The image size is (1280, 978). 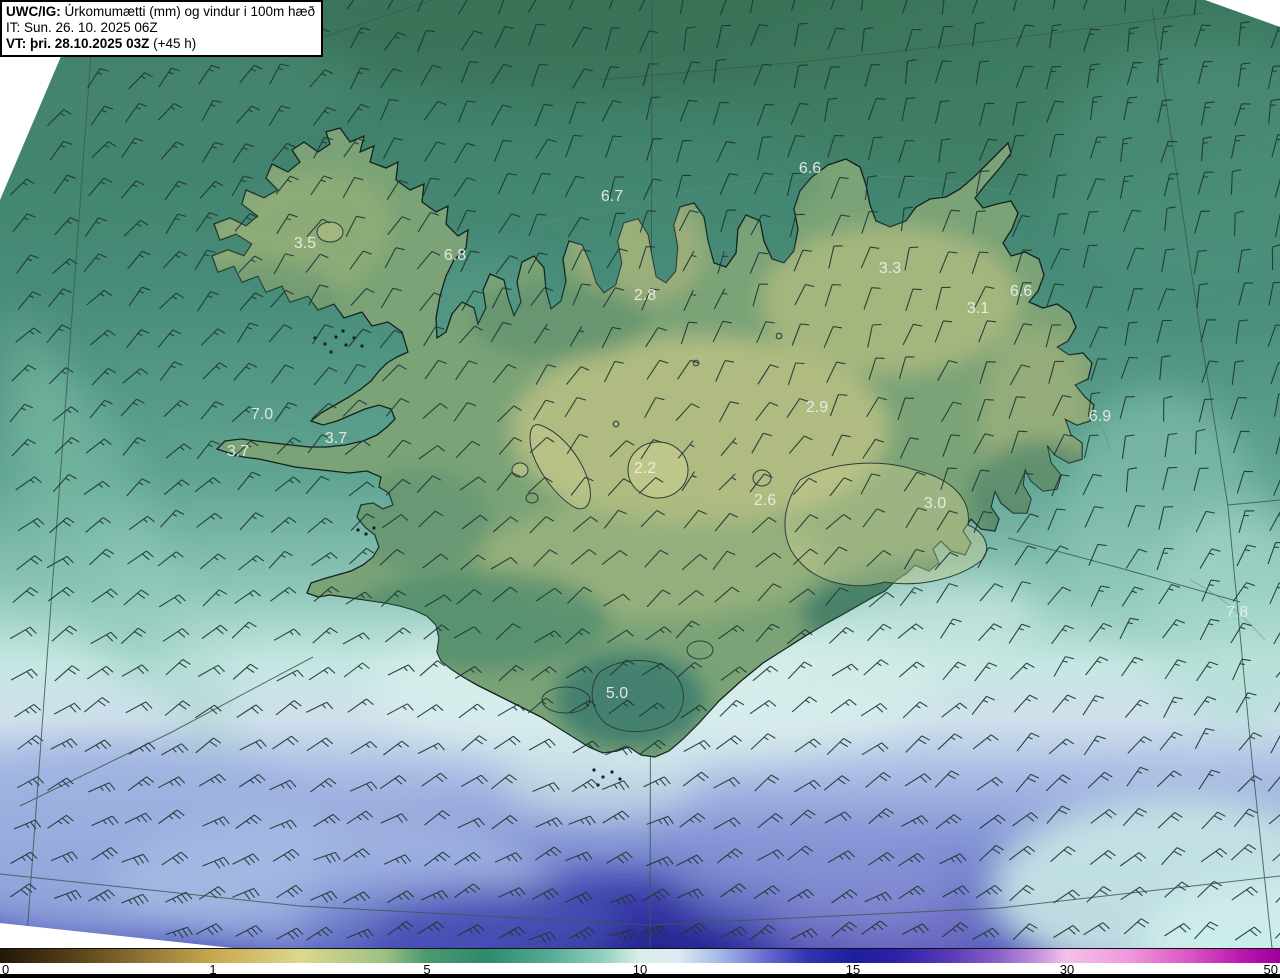 I want to click on contour-label: 3.0, so click(x=935, y=503).